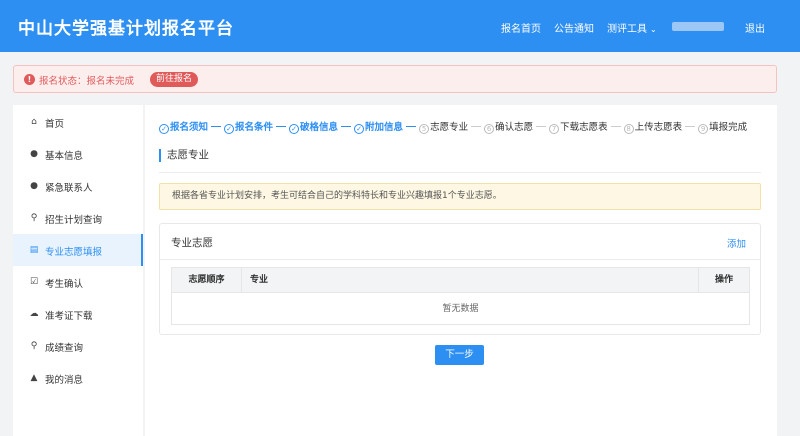  I want to click on divider, so click(460, 172).